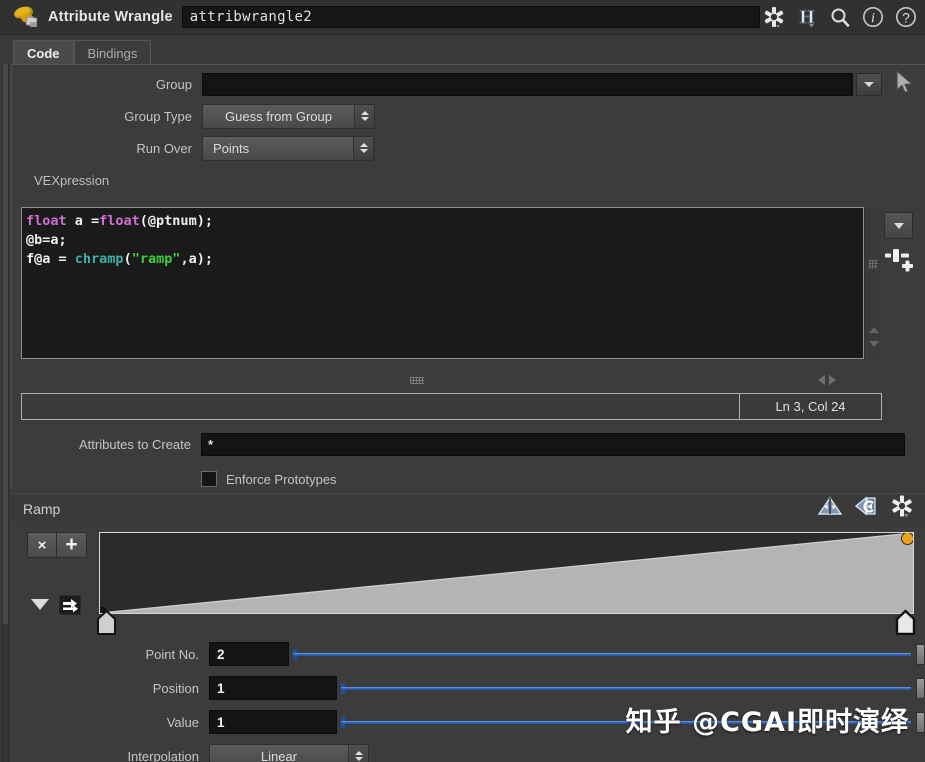  What do you see at coordinates (873, 344) in the screenshot?
I see `code-scroll-down-icon` at bounding box center [873, 344].